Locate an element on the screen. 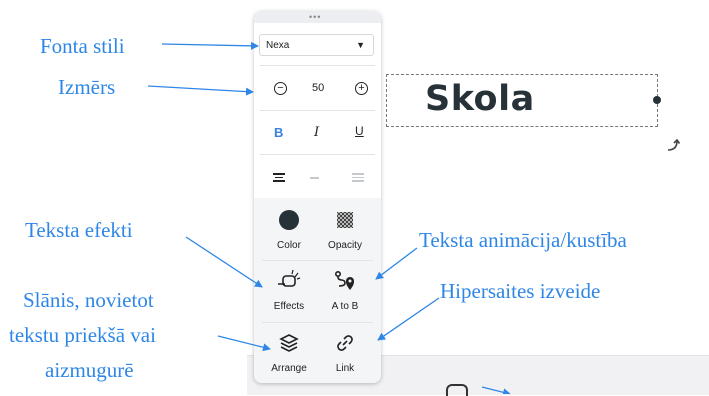  arrow-size is located at coordinates (200, 90).